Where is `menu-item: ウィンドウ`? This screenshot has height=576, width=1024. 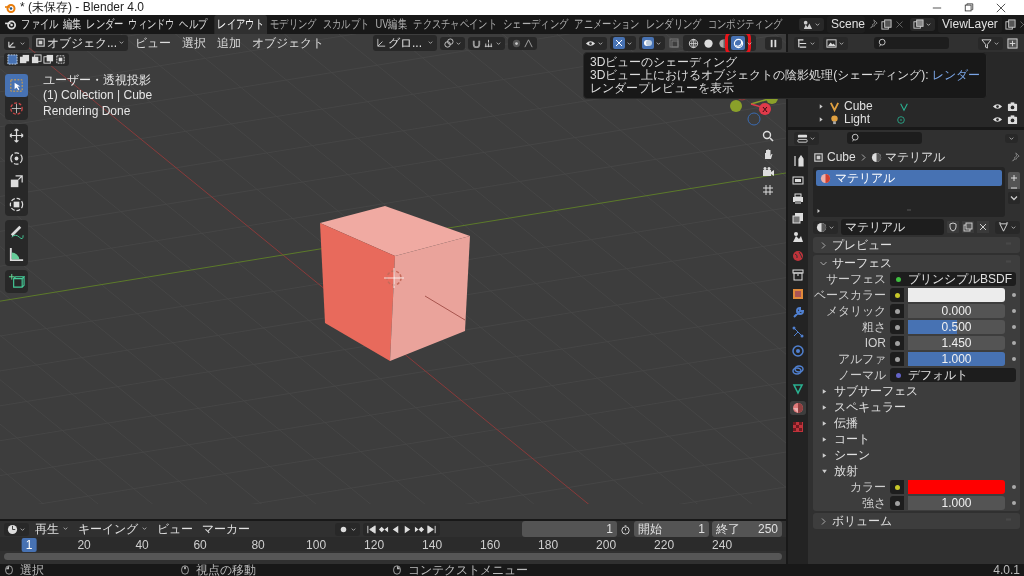 menu-item: ウィンドウ is located at coordinates (151, 24).